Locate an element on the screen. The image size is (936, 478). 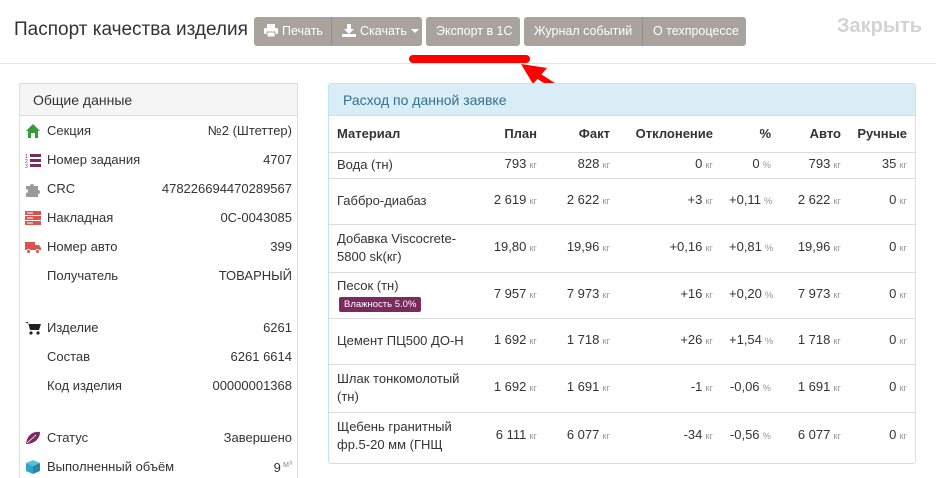
auto-value: 1 718 is located at coordinates (814, 339).